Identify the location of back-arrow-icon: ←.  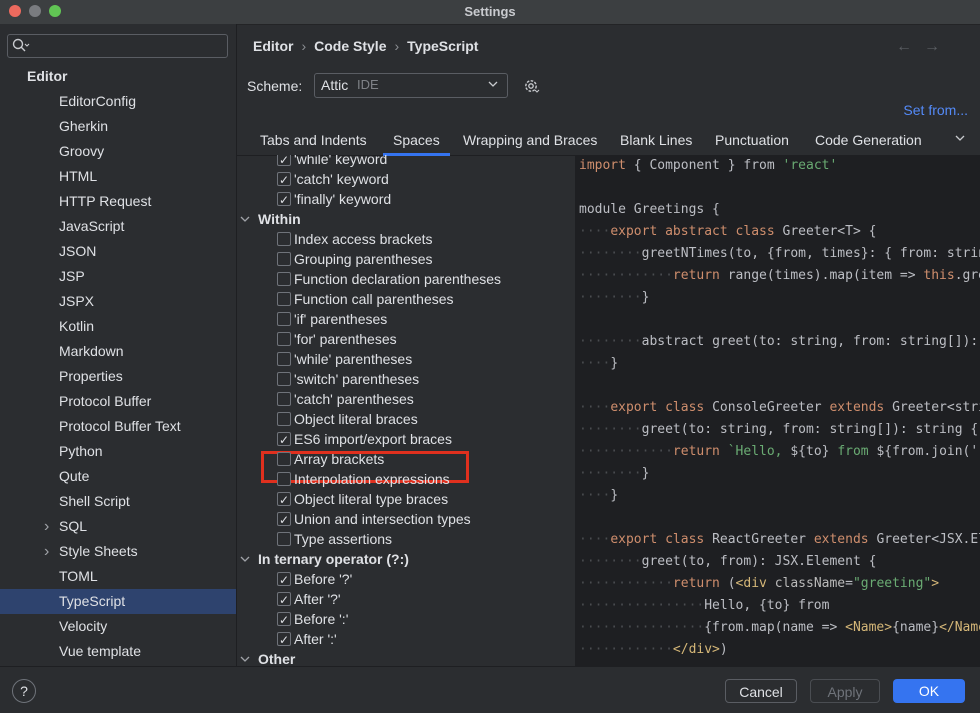
(910, 46).